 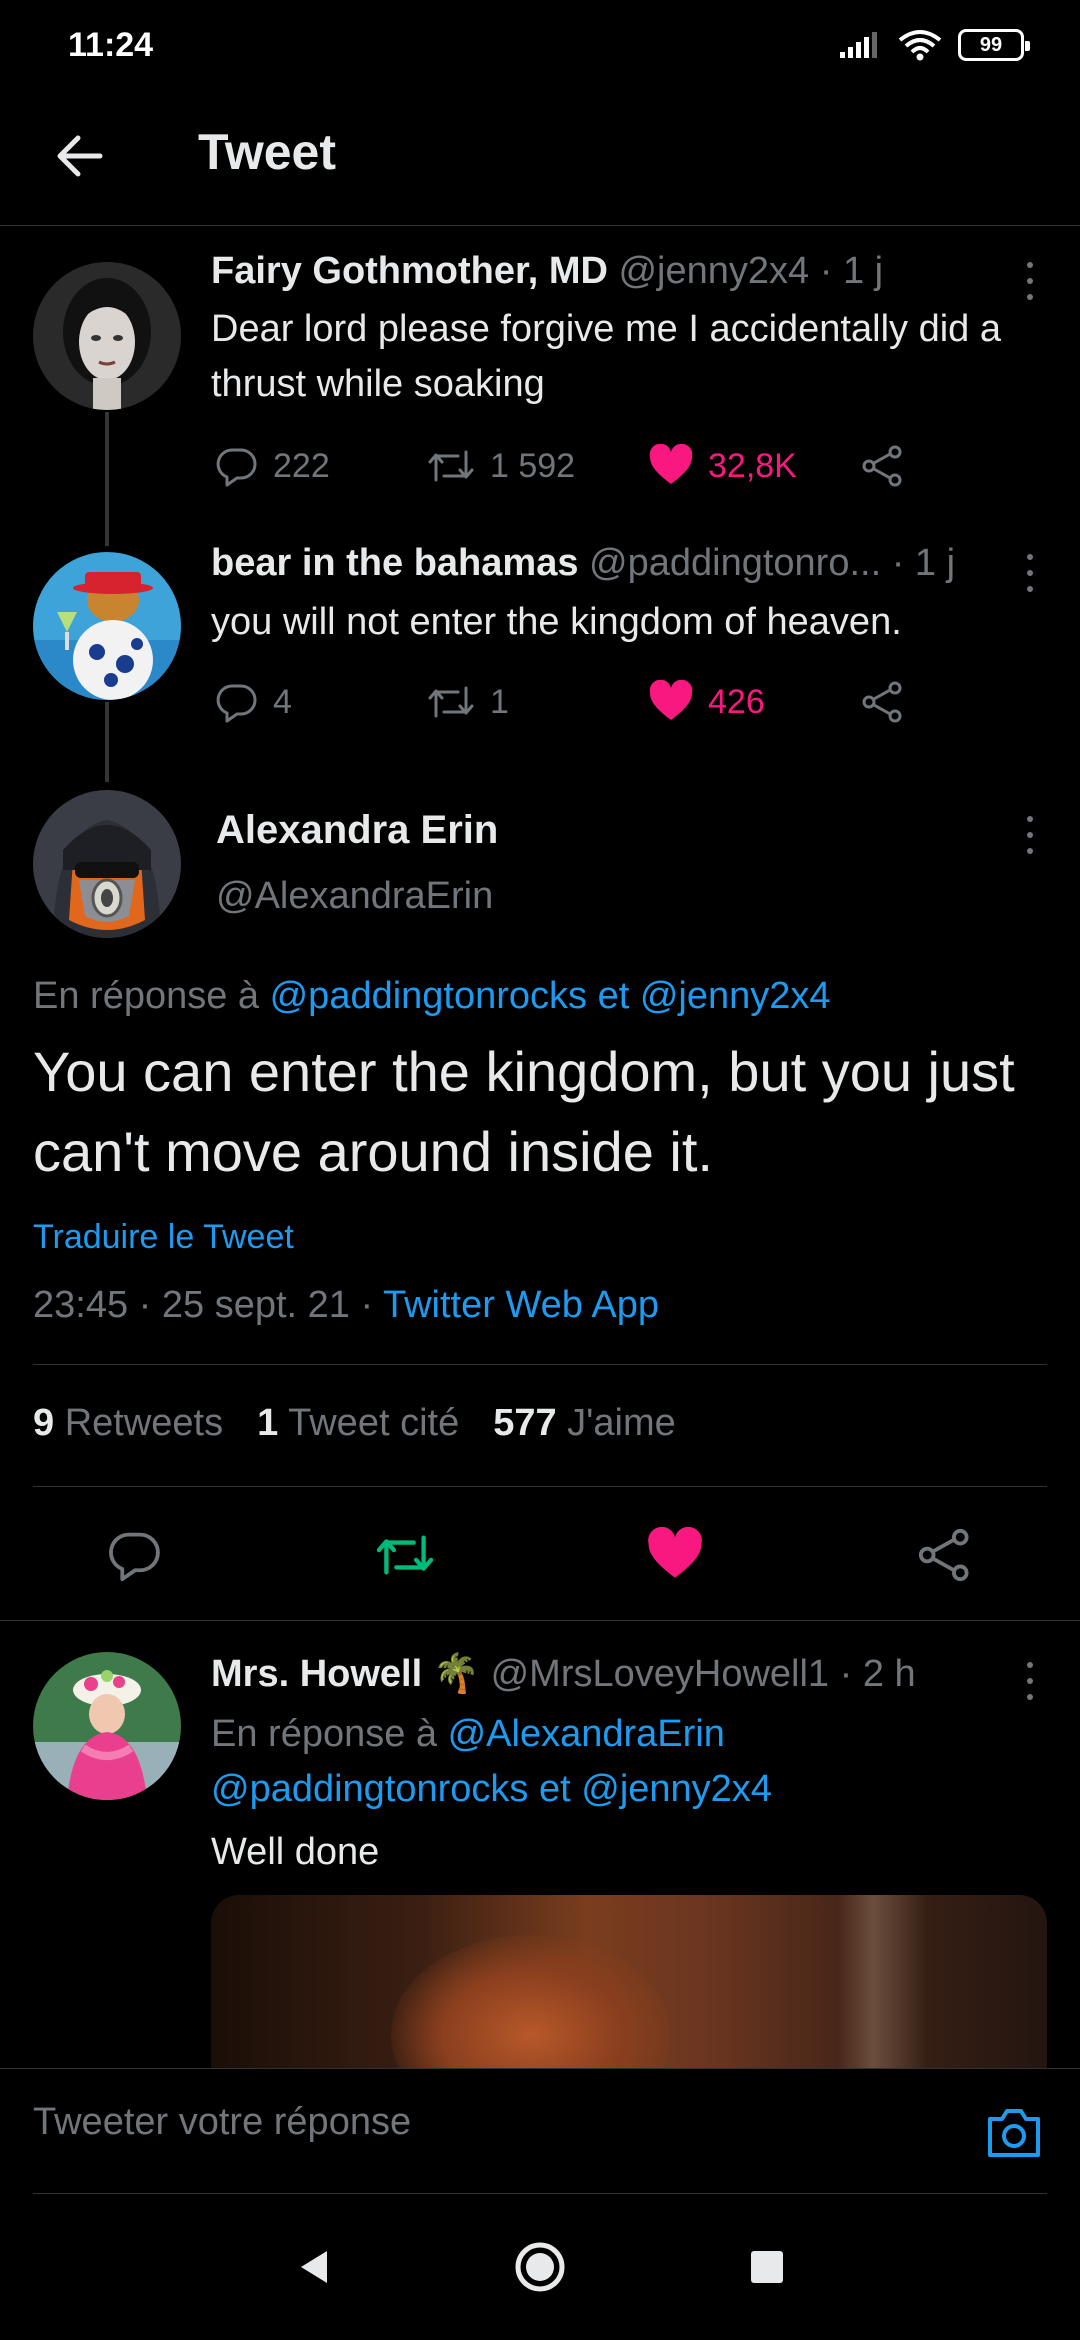 I want to click on reply-count: 4, so click(x=282, y=701).